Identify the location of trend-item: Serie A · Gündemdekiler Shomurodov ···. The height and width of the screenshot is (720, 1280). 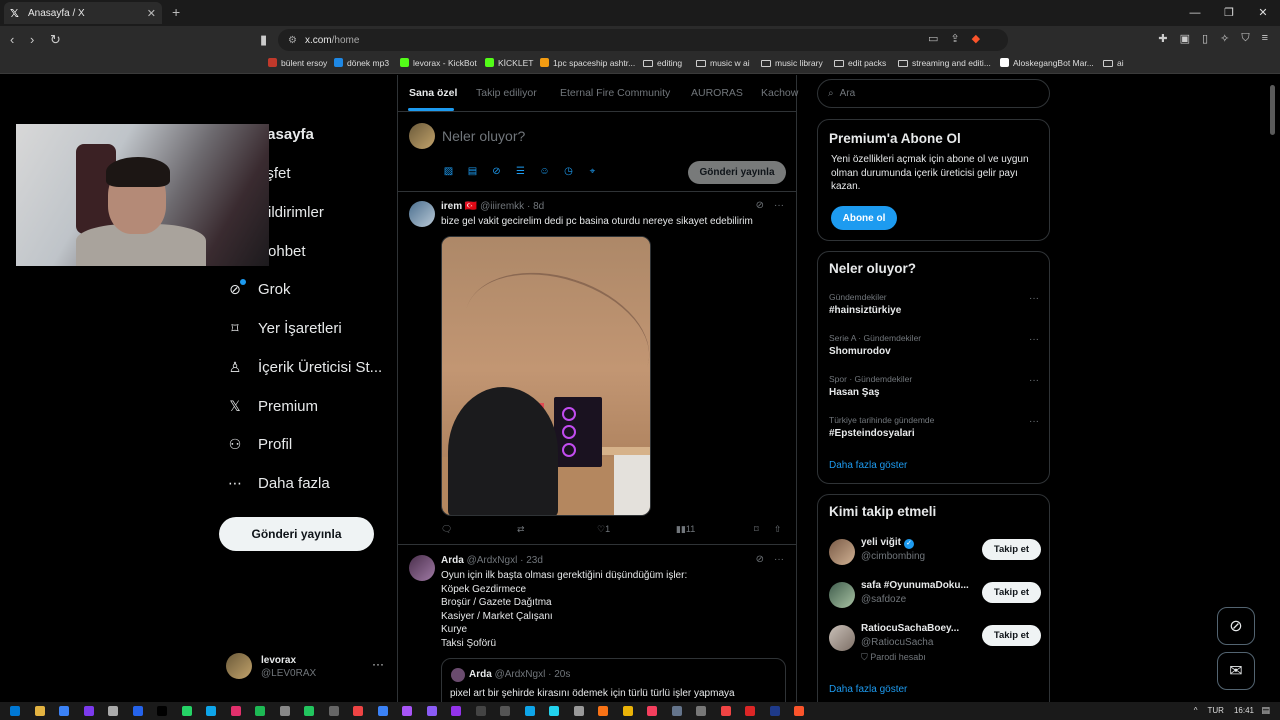
(934, 345).